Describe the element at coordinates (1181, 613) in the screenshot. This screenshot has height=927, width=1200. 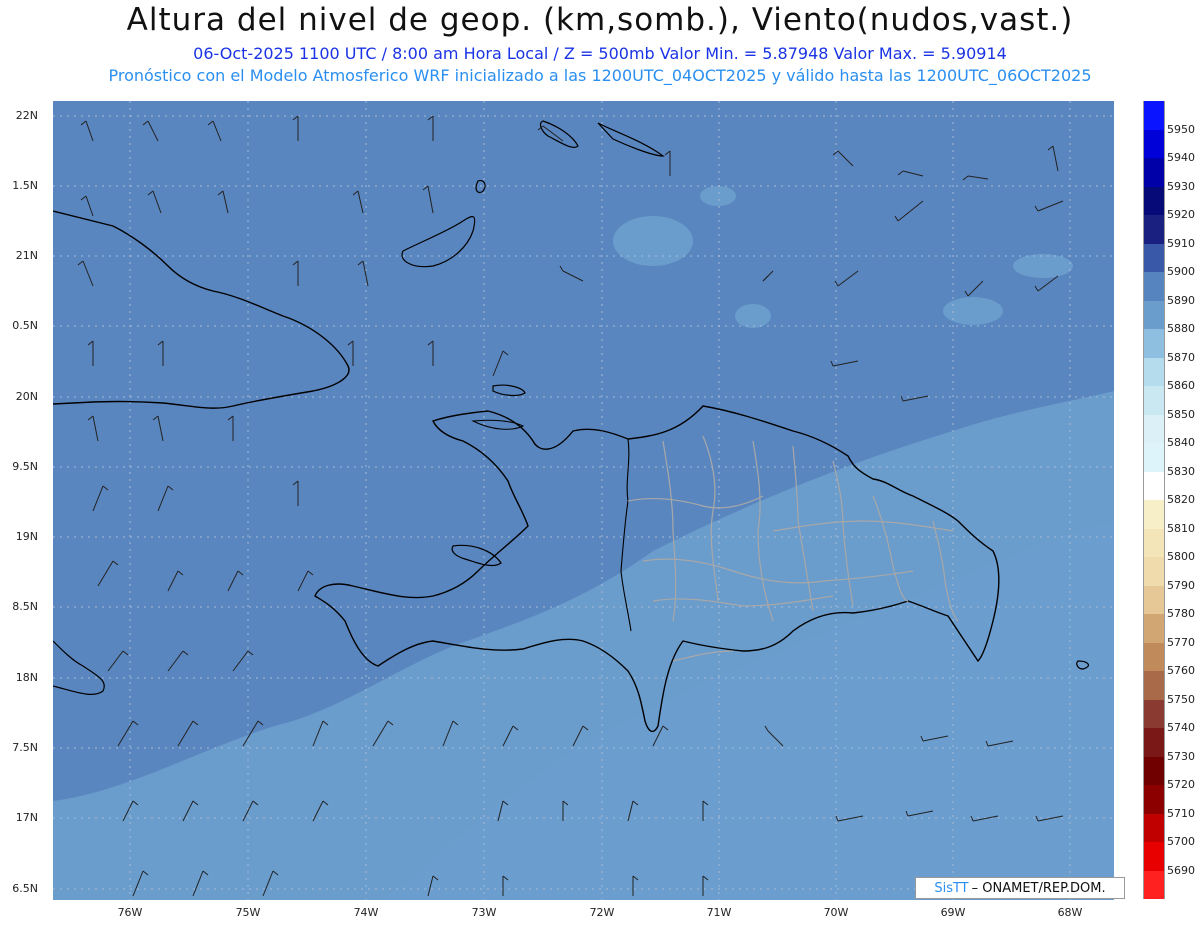
I see `colorbar-label: 5780` at that location.